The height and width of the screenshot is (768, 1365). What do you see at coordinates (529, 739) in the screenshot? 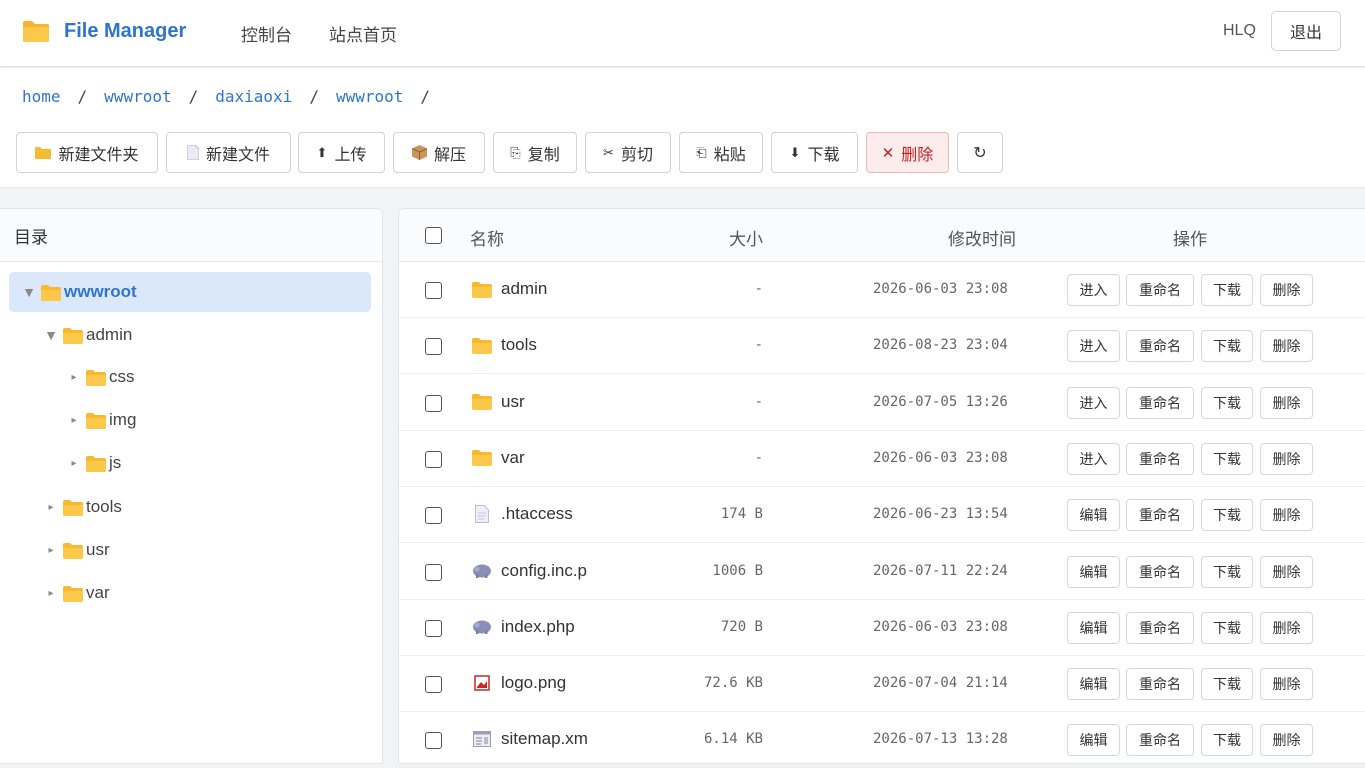
I see `file-name: sitemap.xm` at bounding box center [529, 739].